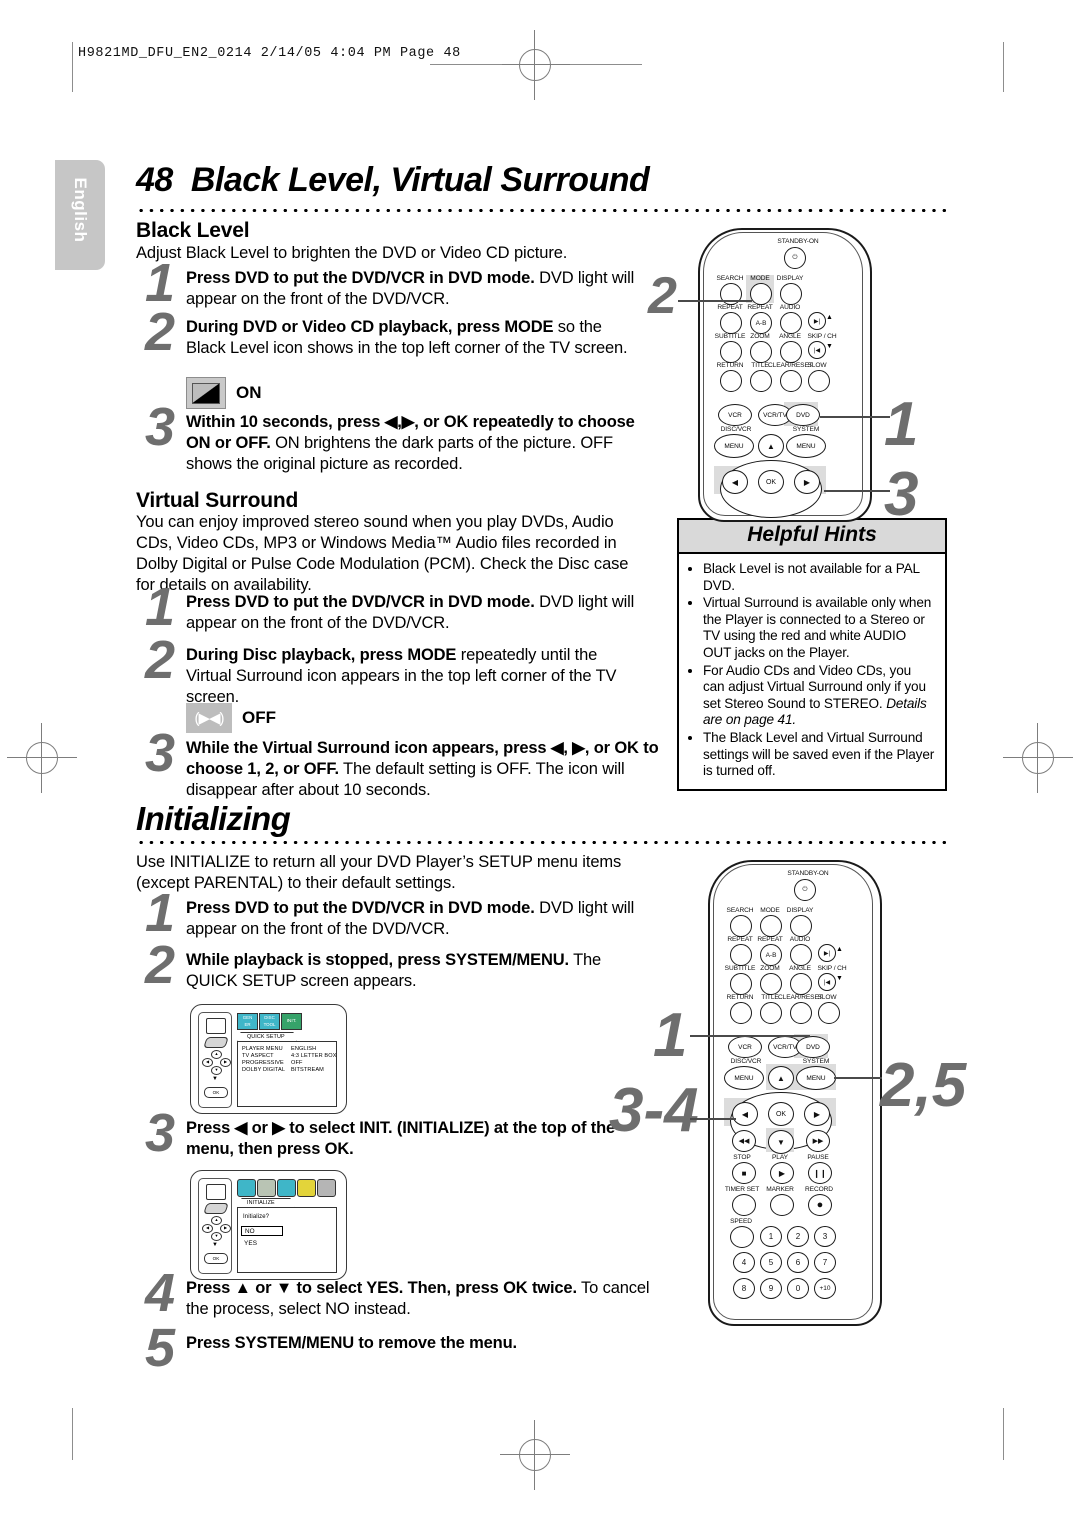  I want to click on down-arrow-button: ▼, so click(781, 1142).